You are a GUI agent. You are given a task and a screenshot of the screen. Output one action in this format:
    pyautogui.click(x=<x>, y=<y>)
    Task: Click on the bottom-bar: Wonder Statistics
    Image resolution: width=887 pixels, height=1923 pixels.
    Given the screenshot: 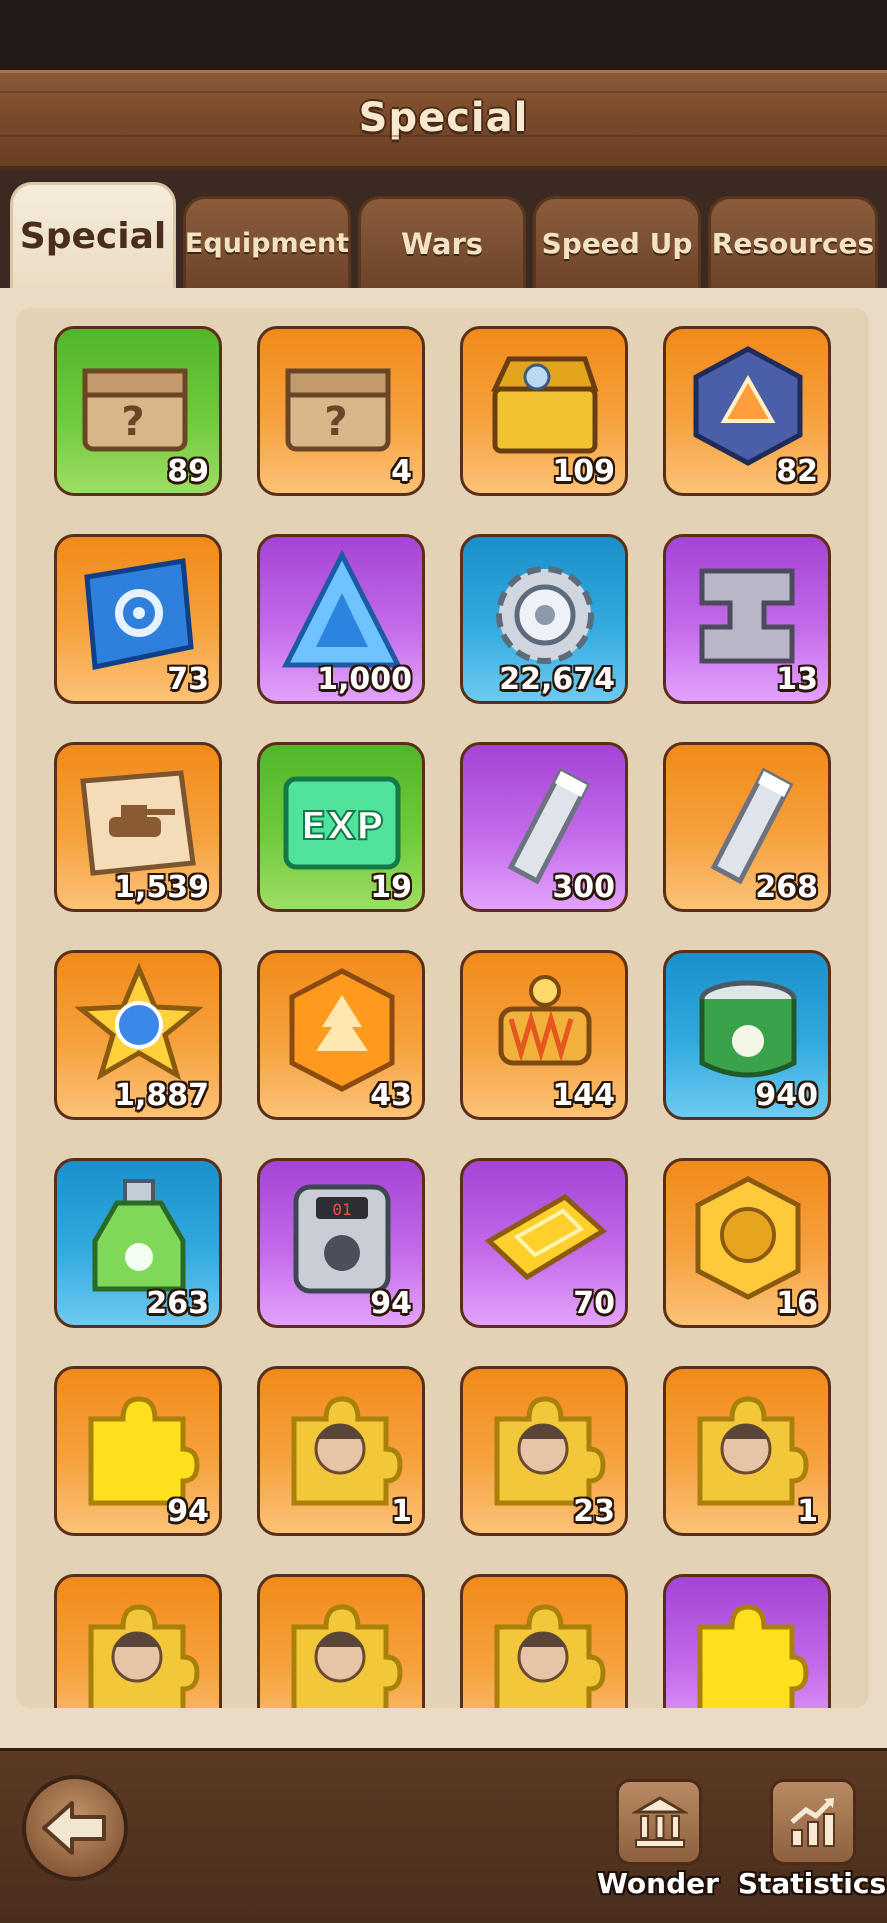 What is the action you would take?
    pyautogui.click(x=443, y=1835)
    